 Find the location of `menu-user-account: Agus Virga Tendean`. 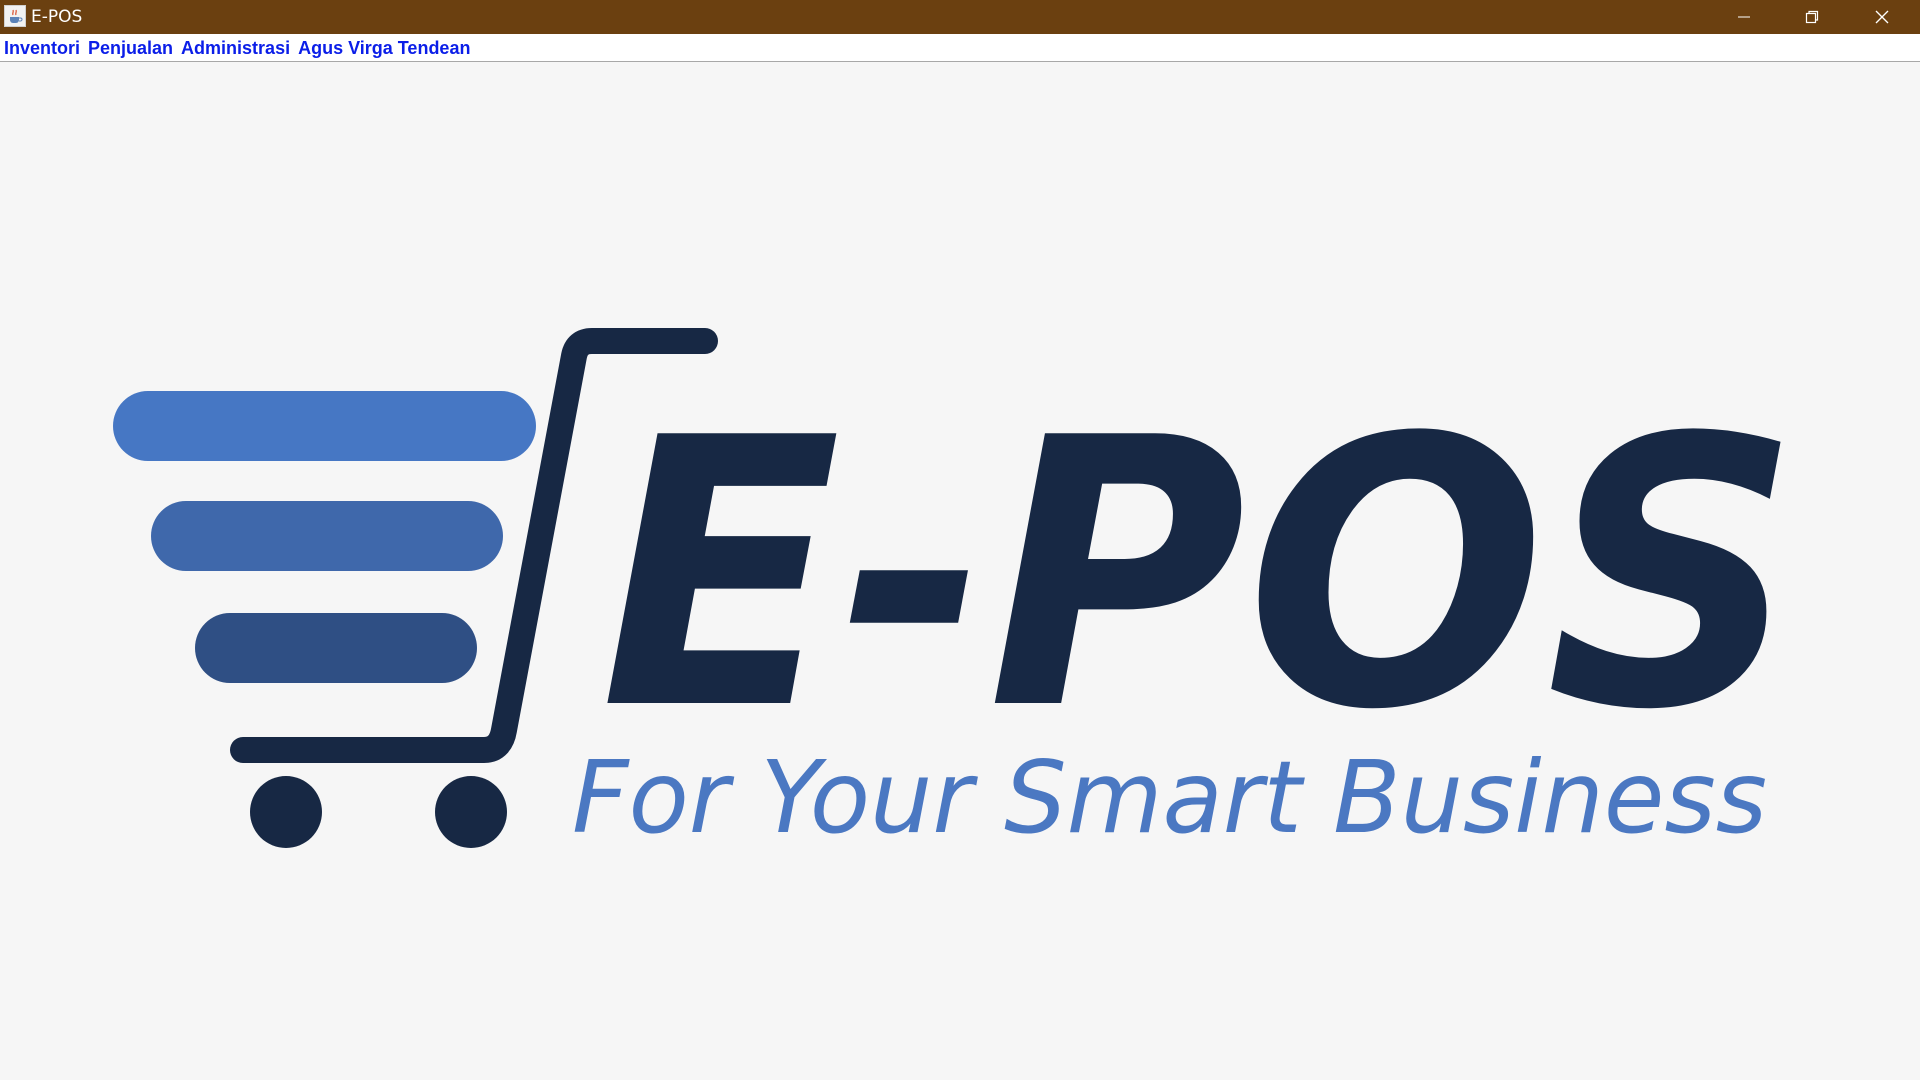

menu-user-account: Agus Virga Tendean is located at coordinates (384, 48).